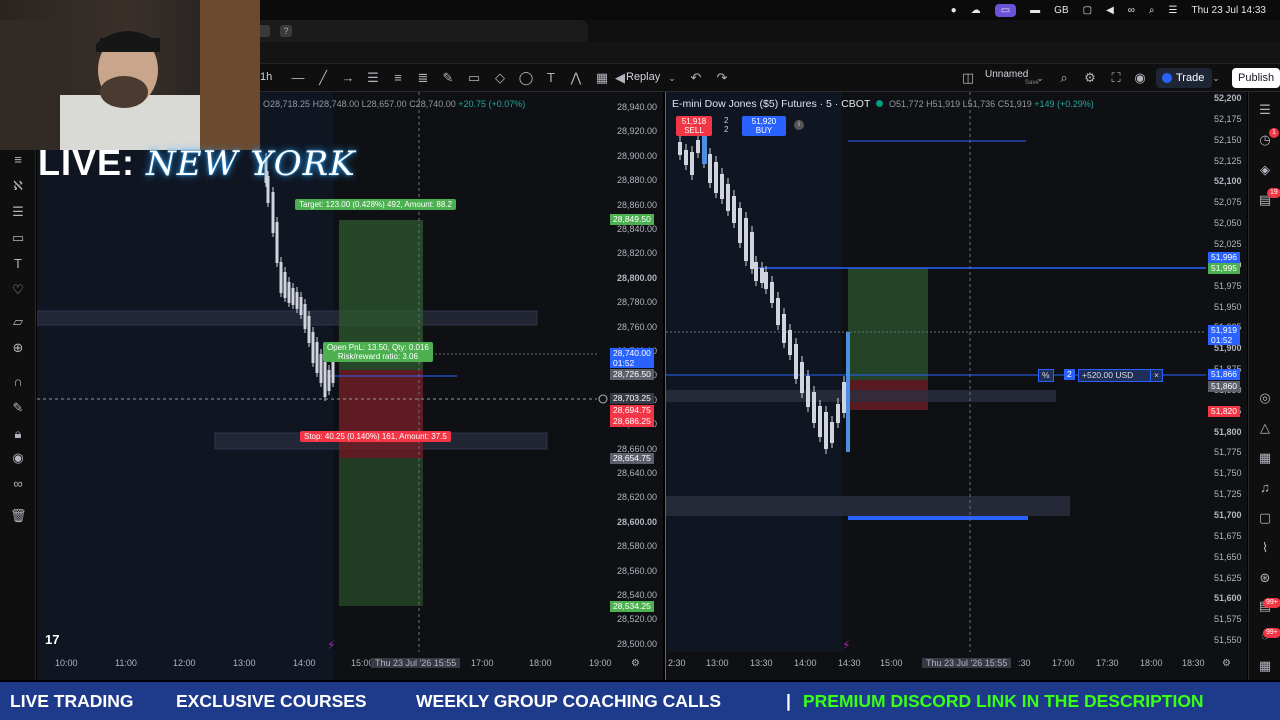 Image resolution: width=1280 pixels, height=720 pixels. Describe the element at coordinates (1228, 285) in the screenshot. I see `price-axis-label: 51,975` at that location.